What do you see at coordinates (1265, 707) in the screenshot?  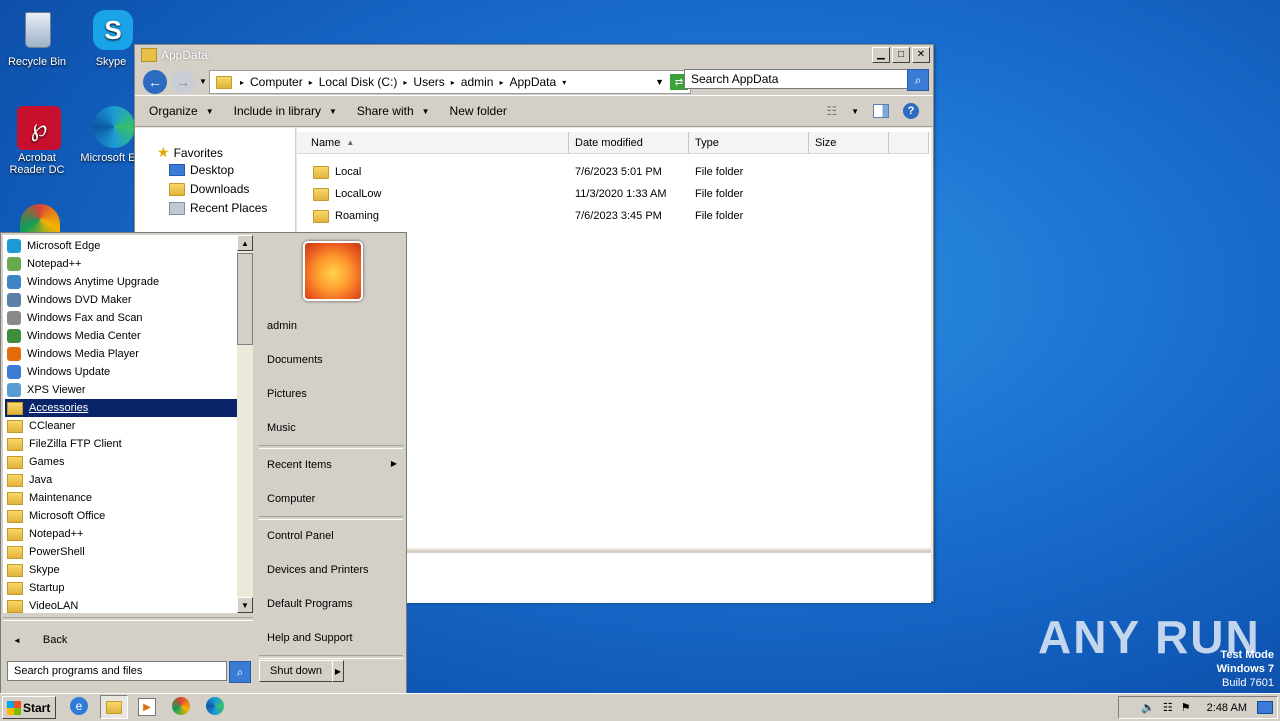 I see `show-desktop-icon` at bounding box center [1265, 707].